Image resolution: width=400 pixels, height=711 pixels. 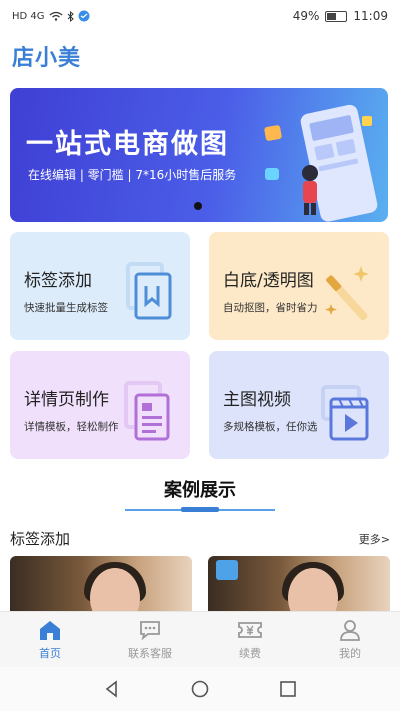 I want to click on more-link: 更多>, so click(x=374, y=539).